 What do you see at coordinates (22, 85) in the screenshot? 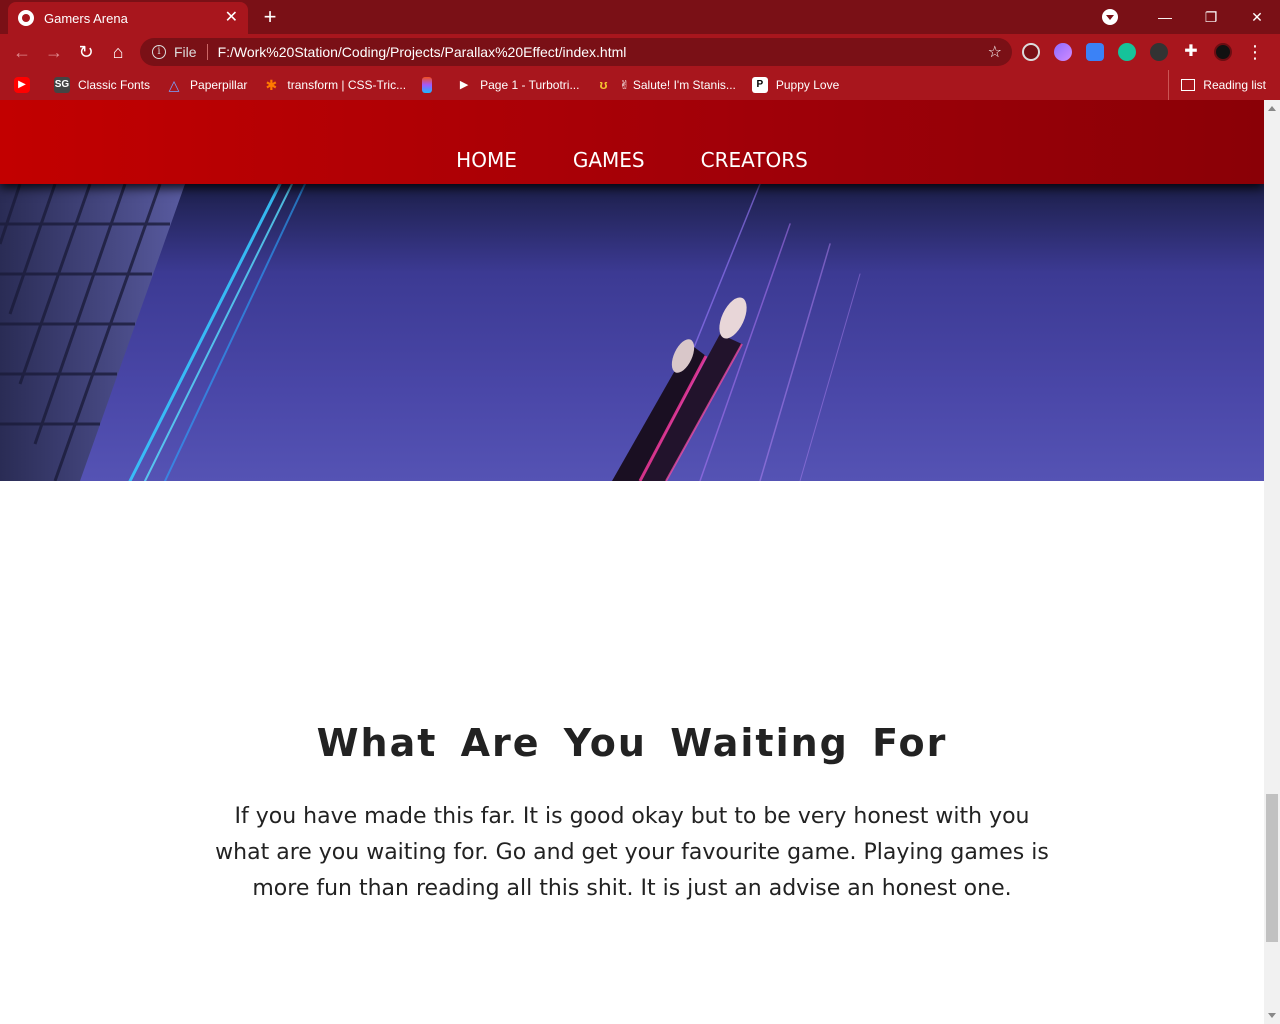
I see `youtube-icon: ▶` at bounding box center [22, 85].